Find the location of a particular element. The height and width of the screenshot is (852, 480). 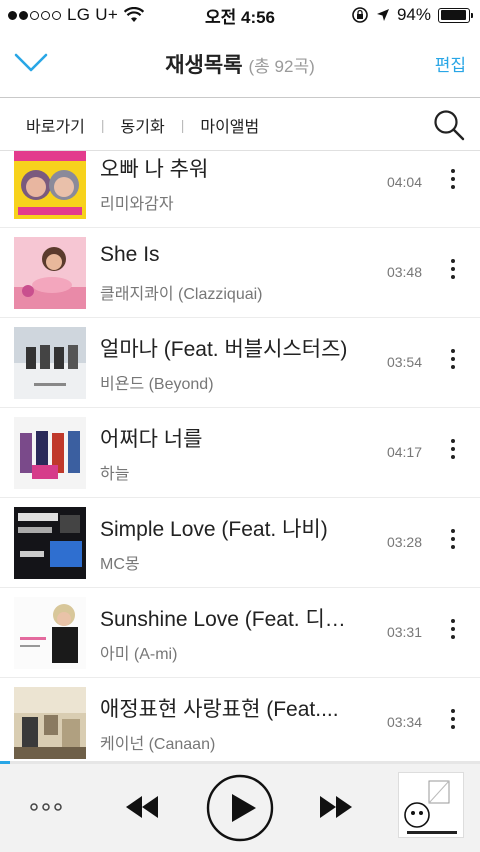

song-title: She Is is located at coordinates (130, 254).